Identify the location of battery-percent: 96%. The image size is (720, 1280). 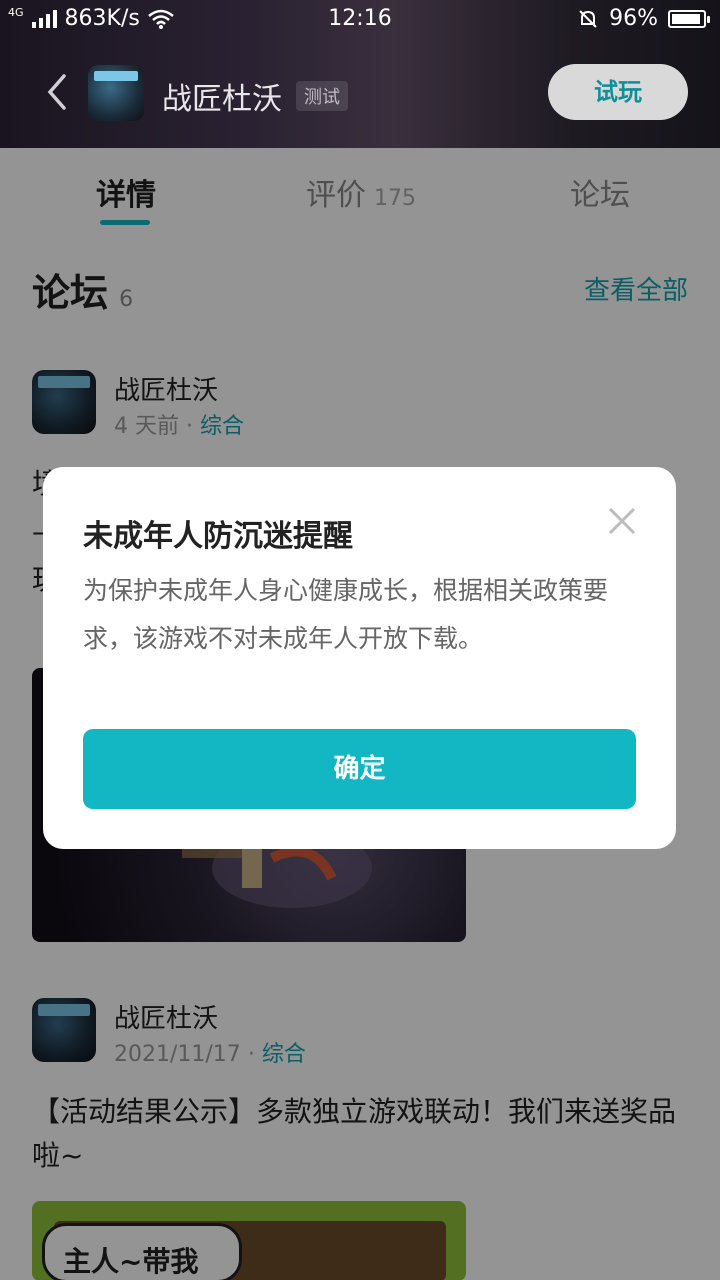
(633, 18).